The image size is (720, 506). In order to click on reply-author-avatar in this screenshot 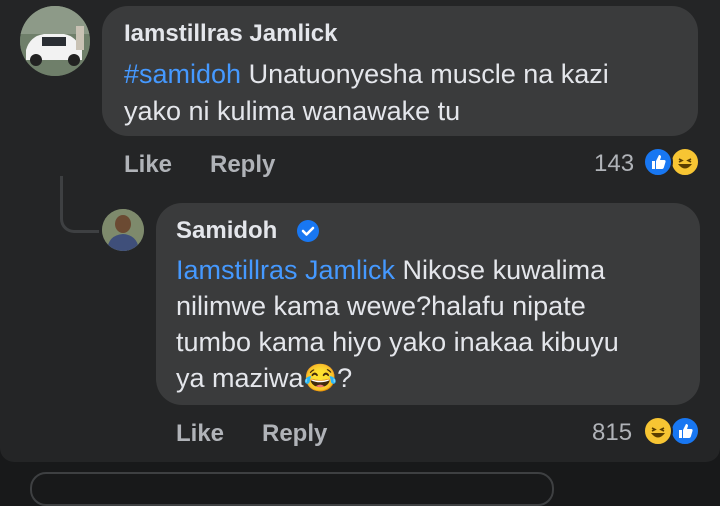, I will do `click(123, 230)`.